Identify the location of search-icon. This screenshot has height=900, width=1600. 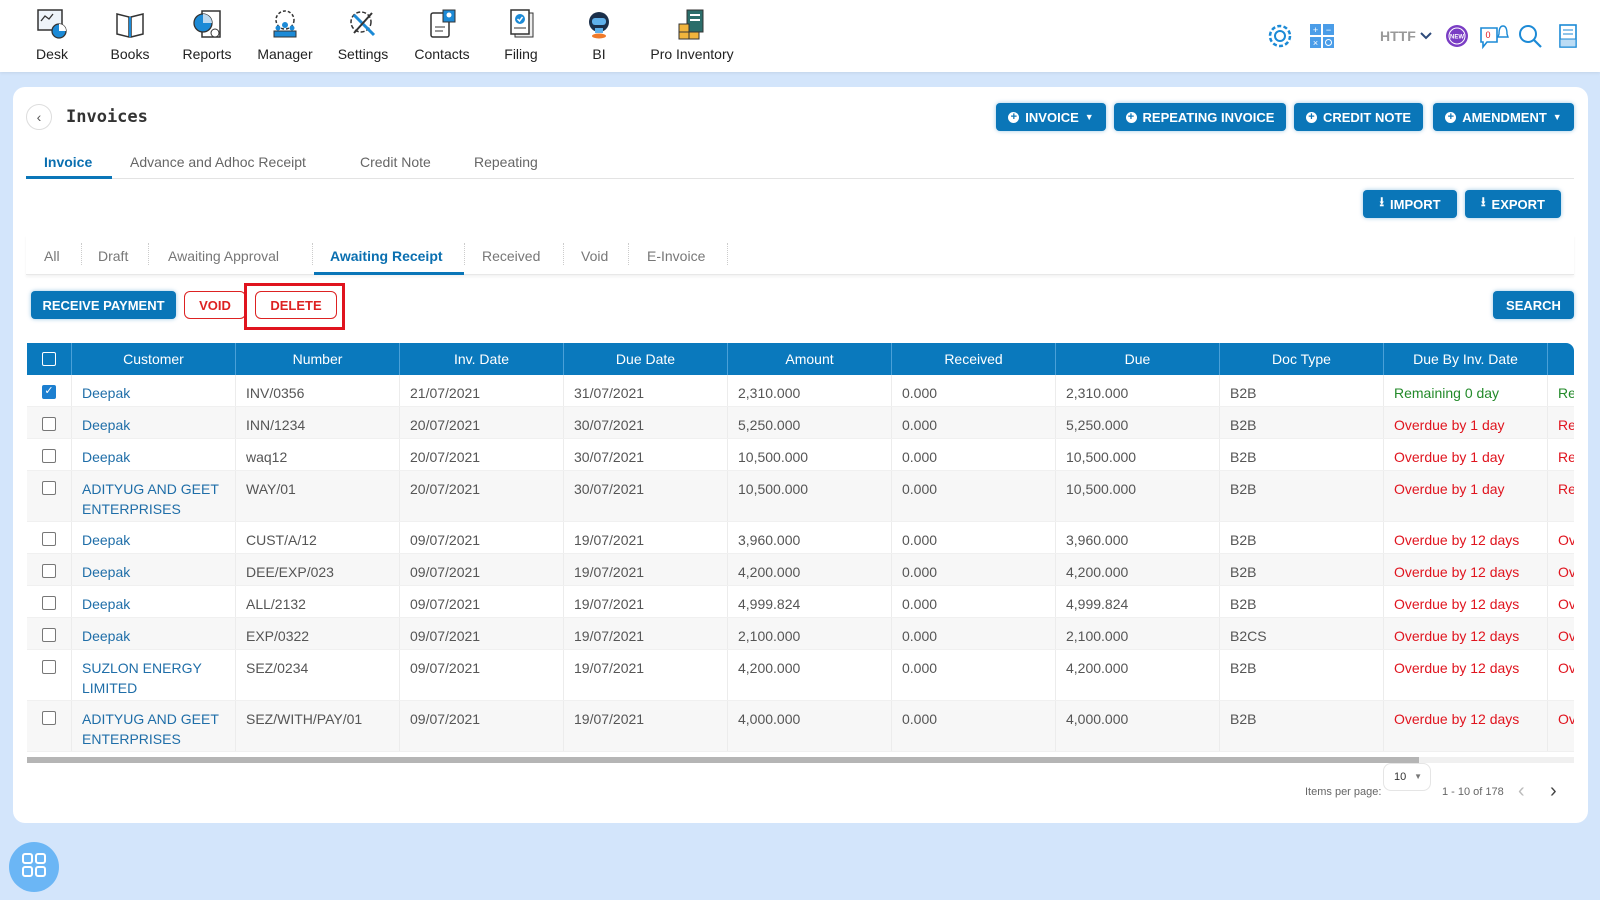
(1530, 36).